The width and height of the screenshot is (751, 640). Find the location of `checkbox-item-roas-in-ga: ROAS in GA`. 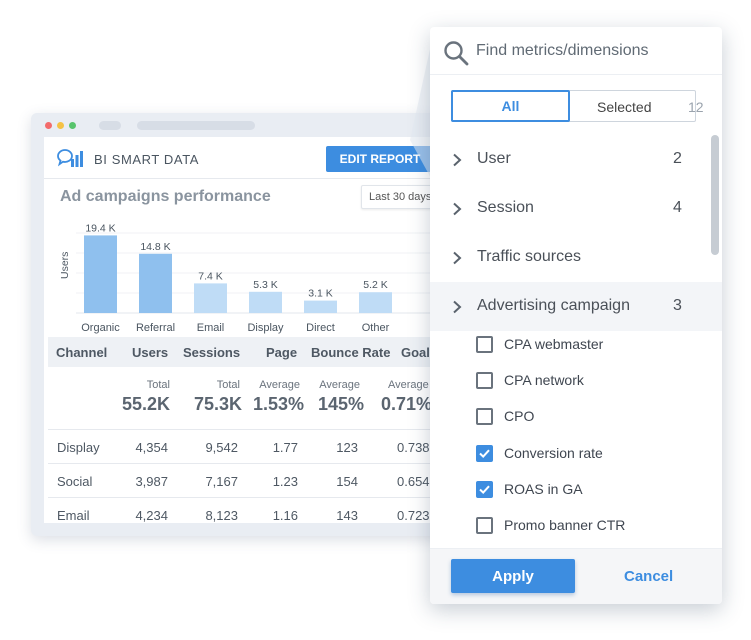

checkbox-item-roas-in-ga: ROAS in GA is located at coordinates (576, 489).